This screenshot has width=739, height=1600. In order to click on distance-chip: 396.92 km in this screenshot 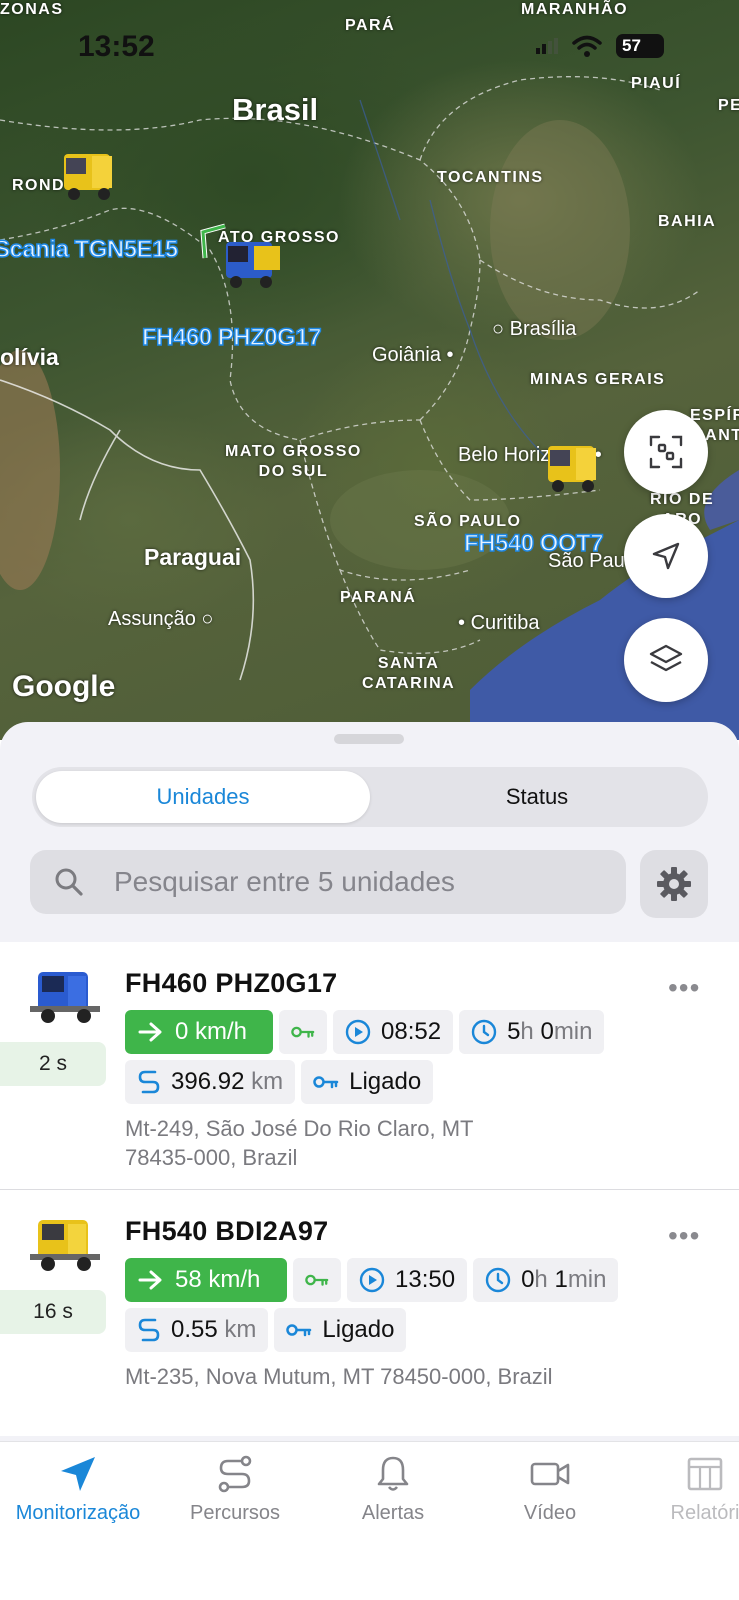, I will do `click(210, 1082)`.